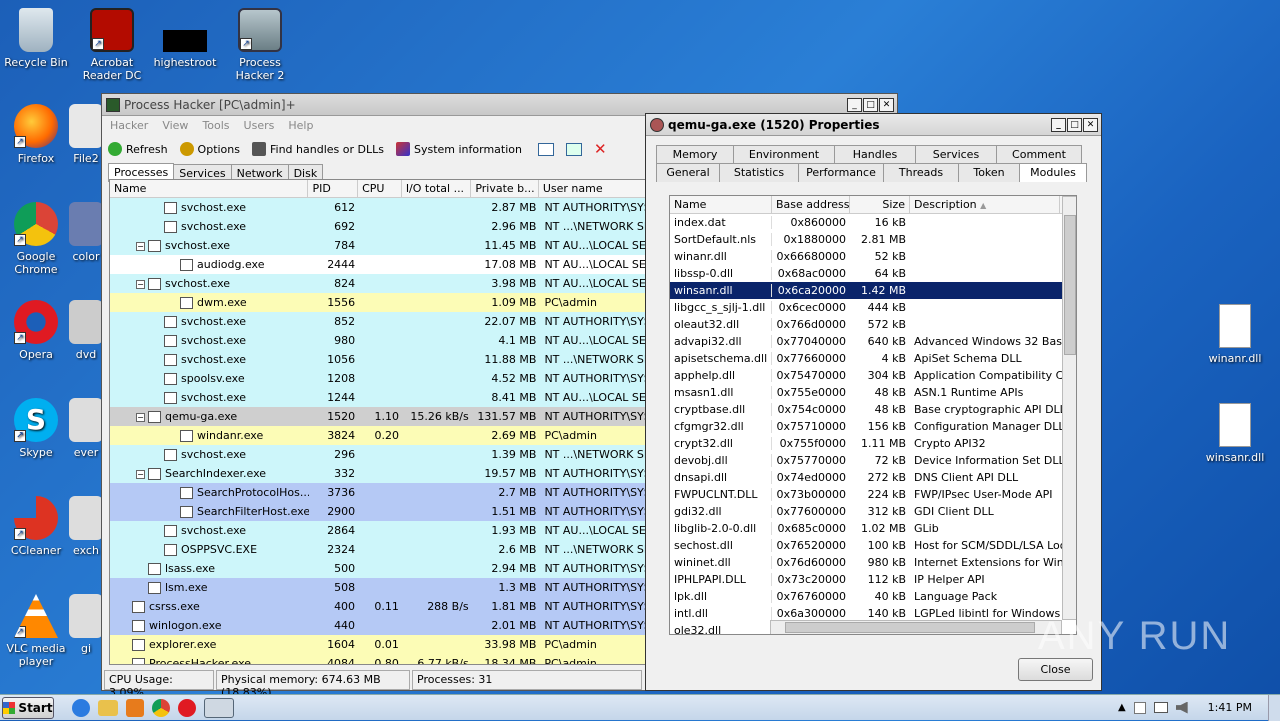  I want to click on tab-memory: Memory, so click(695, 154).